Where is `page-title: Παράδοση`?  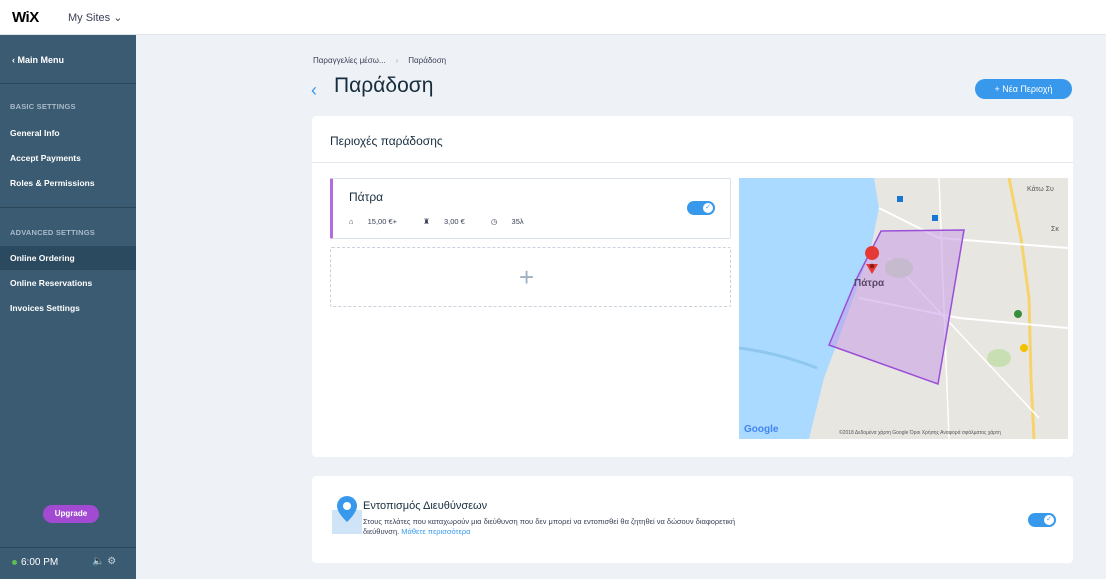
page-title: Παράδοση is located at coordinates (384, 85).